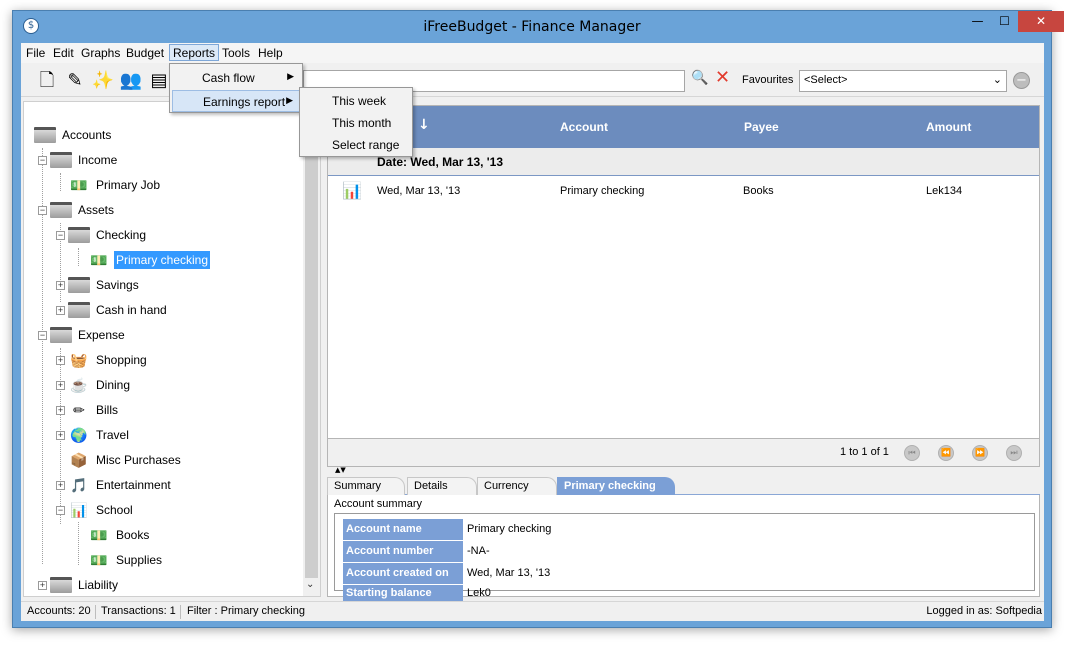 Image resolution: width=1069 pixels, height=649 pixels. I want to click on menu-item-cash-flow: Cash flow ▶, so click(236, 78).